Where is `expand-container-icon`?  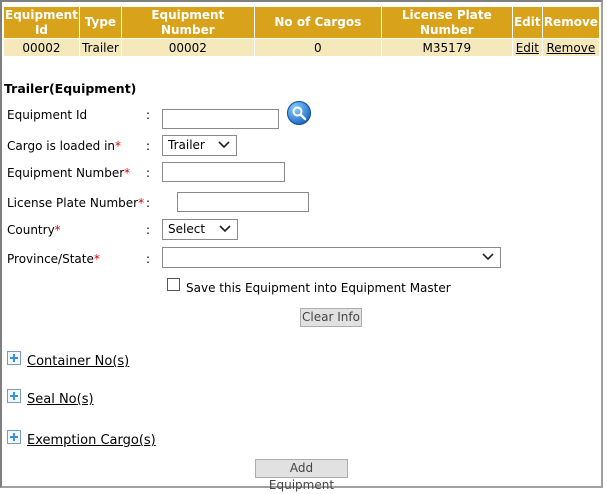 expand-container-icon is located at coordinates (14, 358).